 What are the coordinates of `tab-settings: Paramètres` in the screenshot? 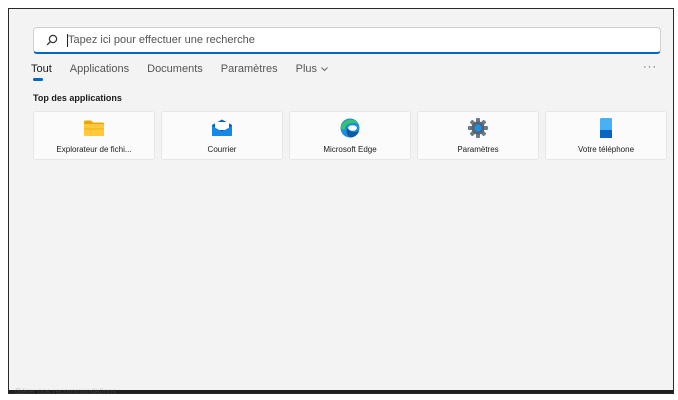 It's located at (249, 71).